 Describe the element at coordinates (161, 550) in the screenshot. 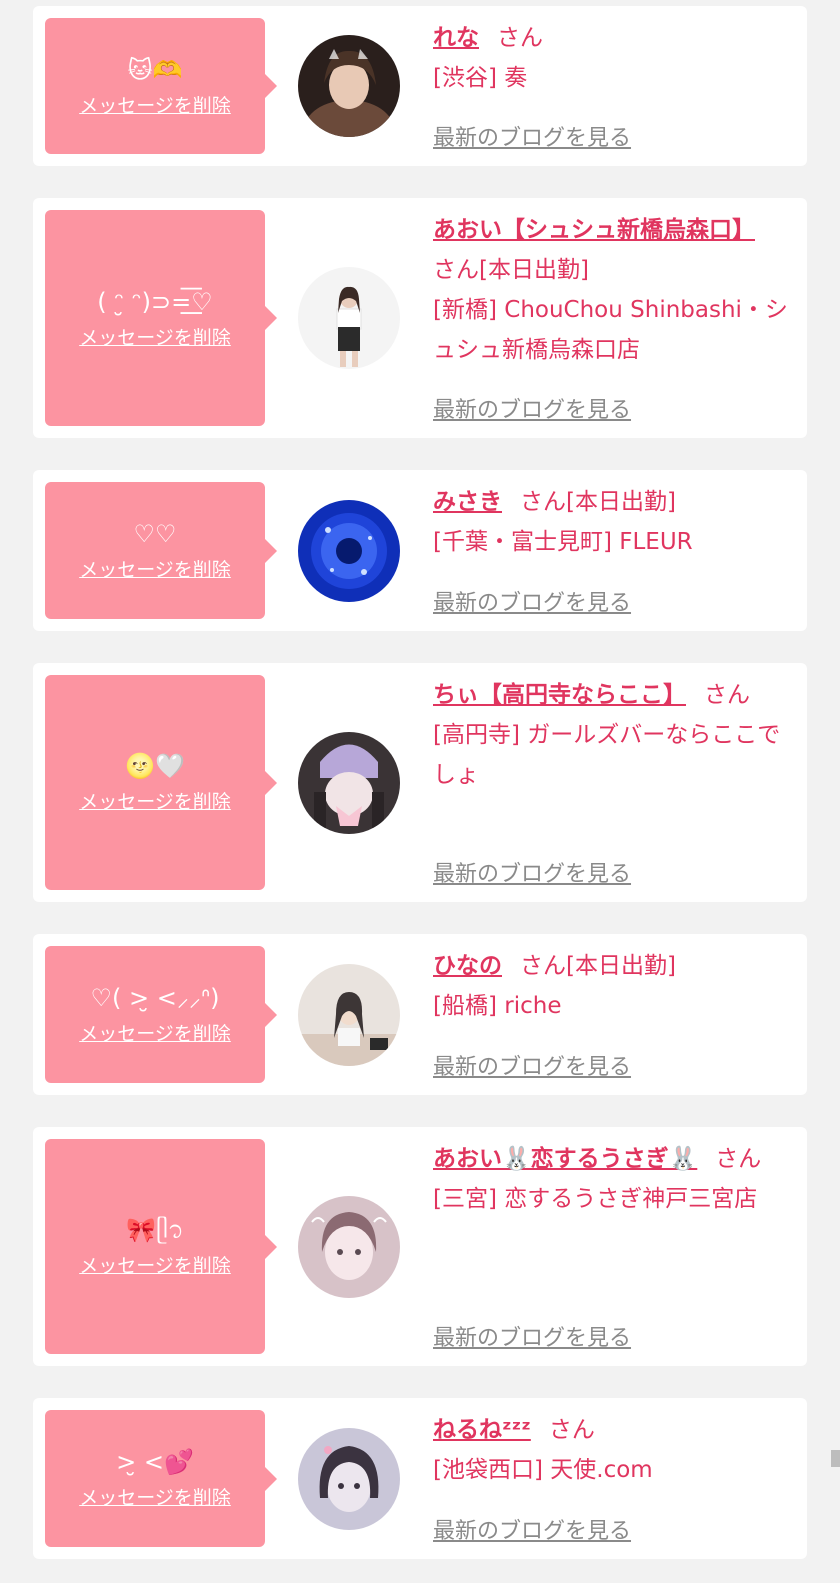

I see `message-bubble: ♡♡ メッセージを削除` at that location.